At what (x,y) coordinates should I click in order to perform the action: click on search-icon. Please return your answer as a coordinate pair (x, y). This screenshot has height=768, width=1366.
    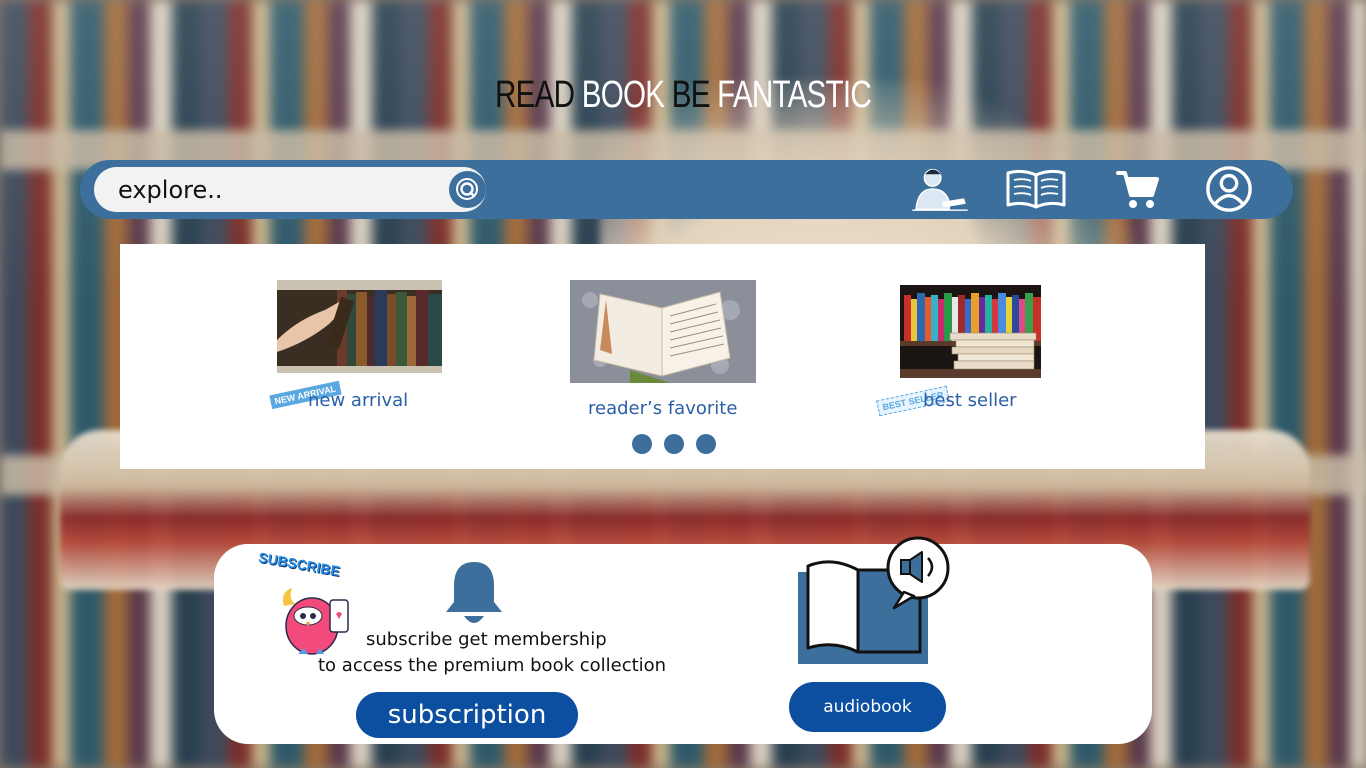
    Looking at the image, I should click on (466, 188).